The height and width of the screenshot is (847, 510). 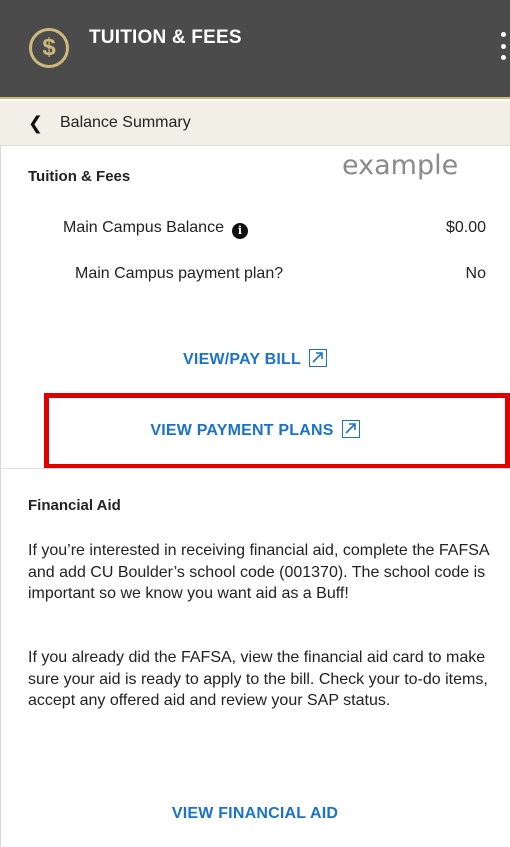 I want to click on example-watermark: example, so click(x=400, y=165).